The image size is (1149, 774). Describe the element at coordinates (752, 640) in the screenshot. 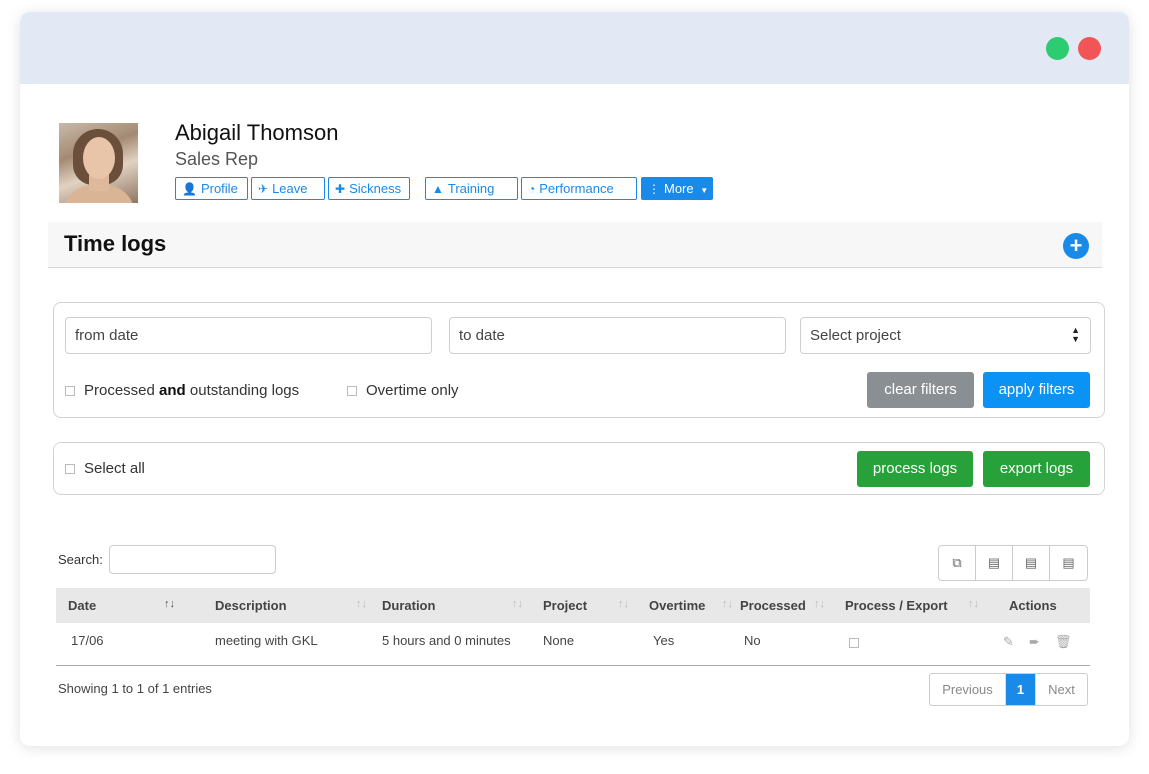

I see `cell-processed: No` at that location.